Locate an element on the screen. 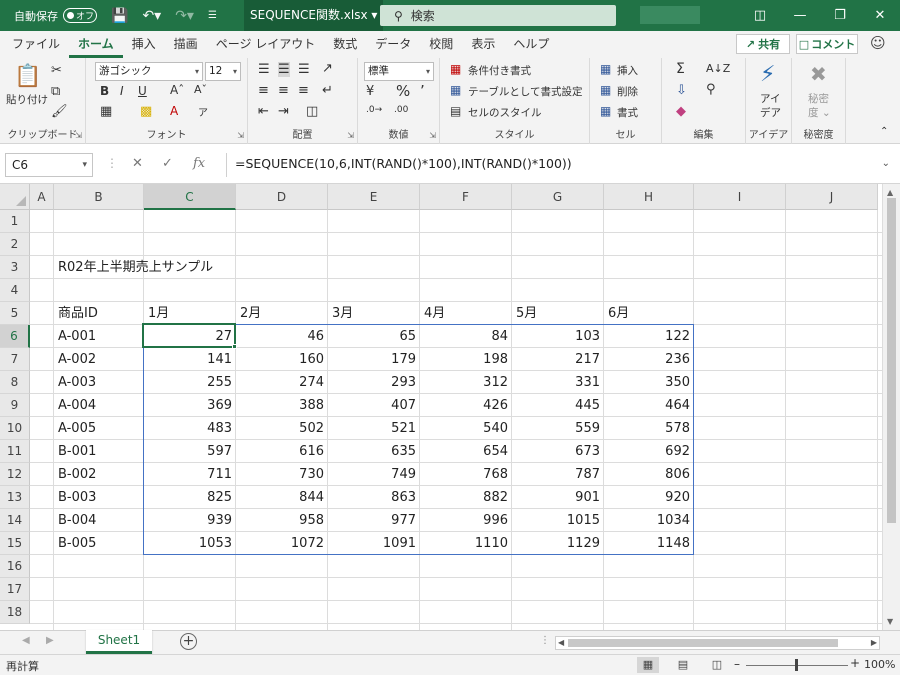  italic-icon: I is located at coordinates (122, 91).